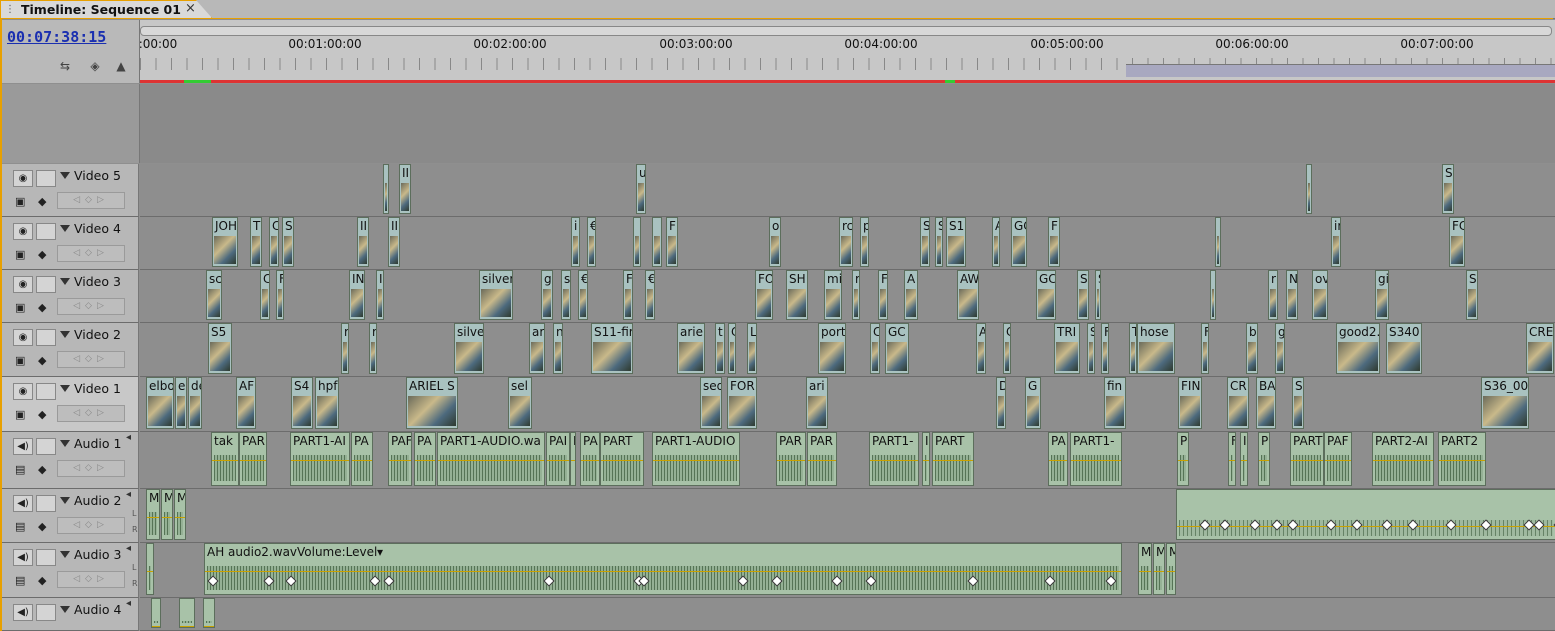  What do you see at coordinates (537, 348) in the screenshot?
I see `video-clip: ar` at bounding box center [537, 348].